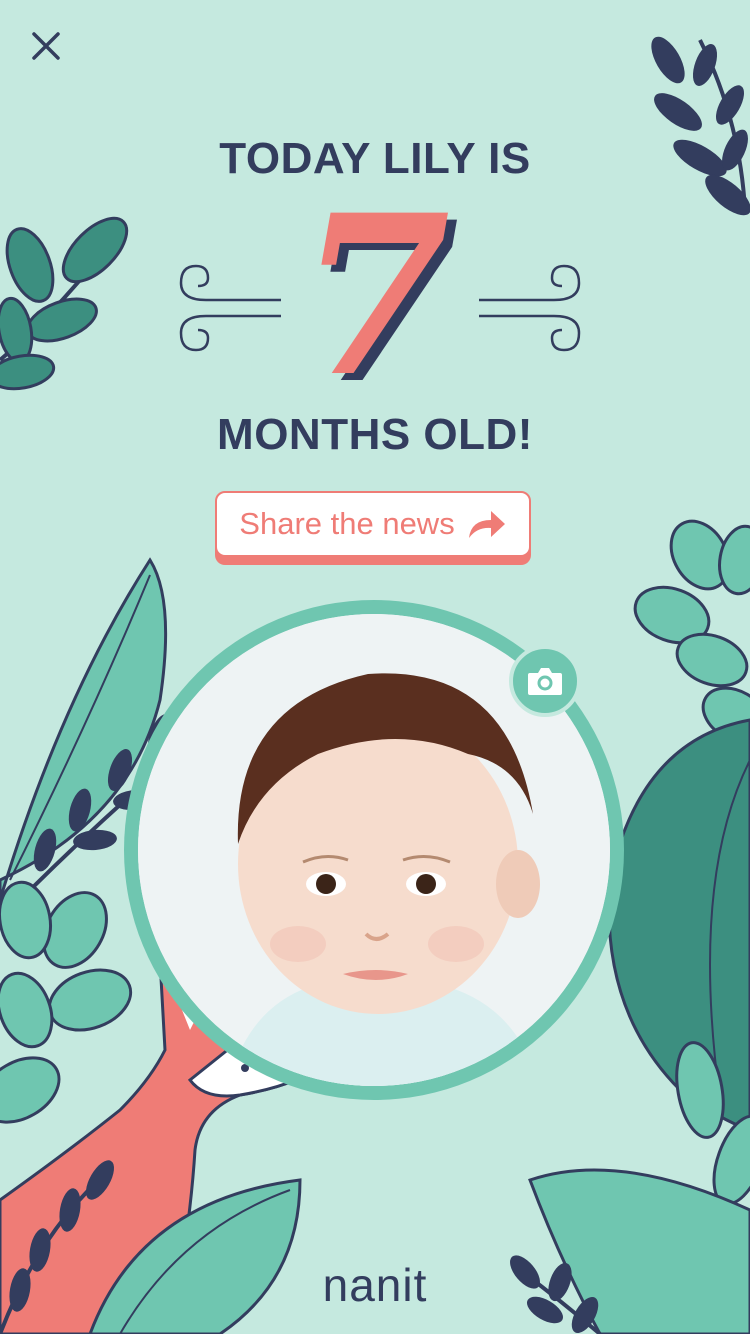 Image resolution: width=750 pixels, height=1334 pixels. I want to click on close-button, so click(46, 46).